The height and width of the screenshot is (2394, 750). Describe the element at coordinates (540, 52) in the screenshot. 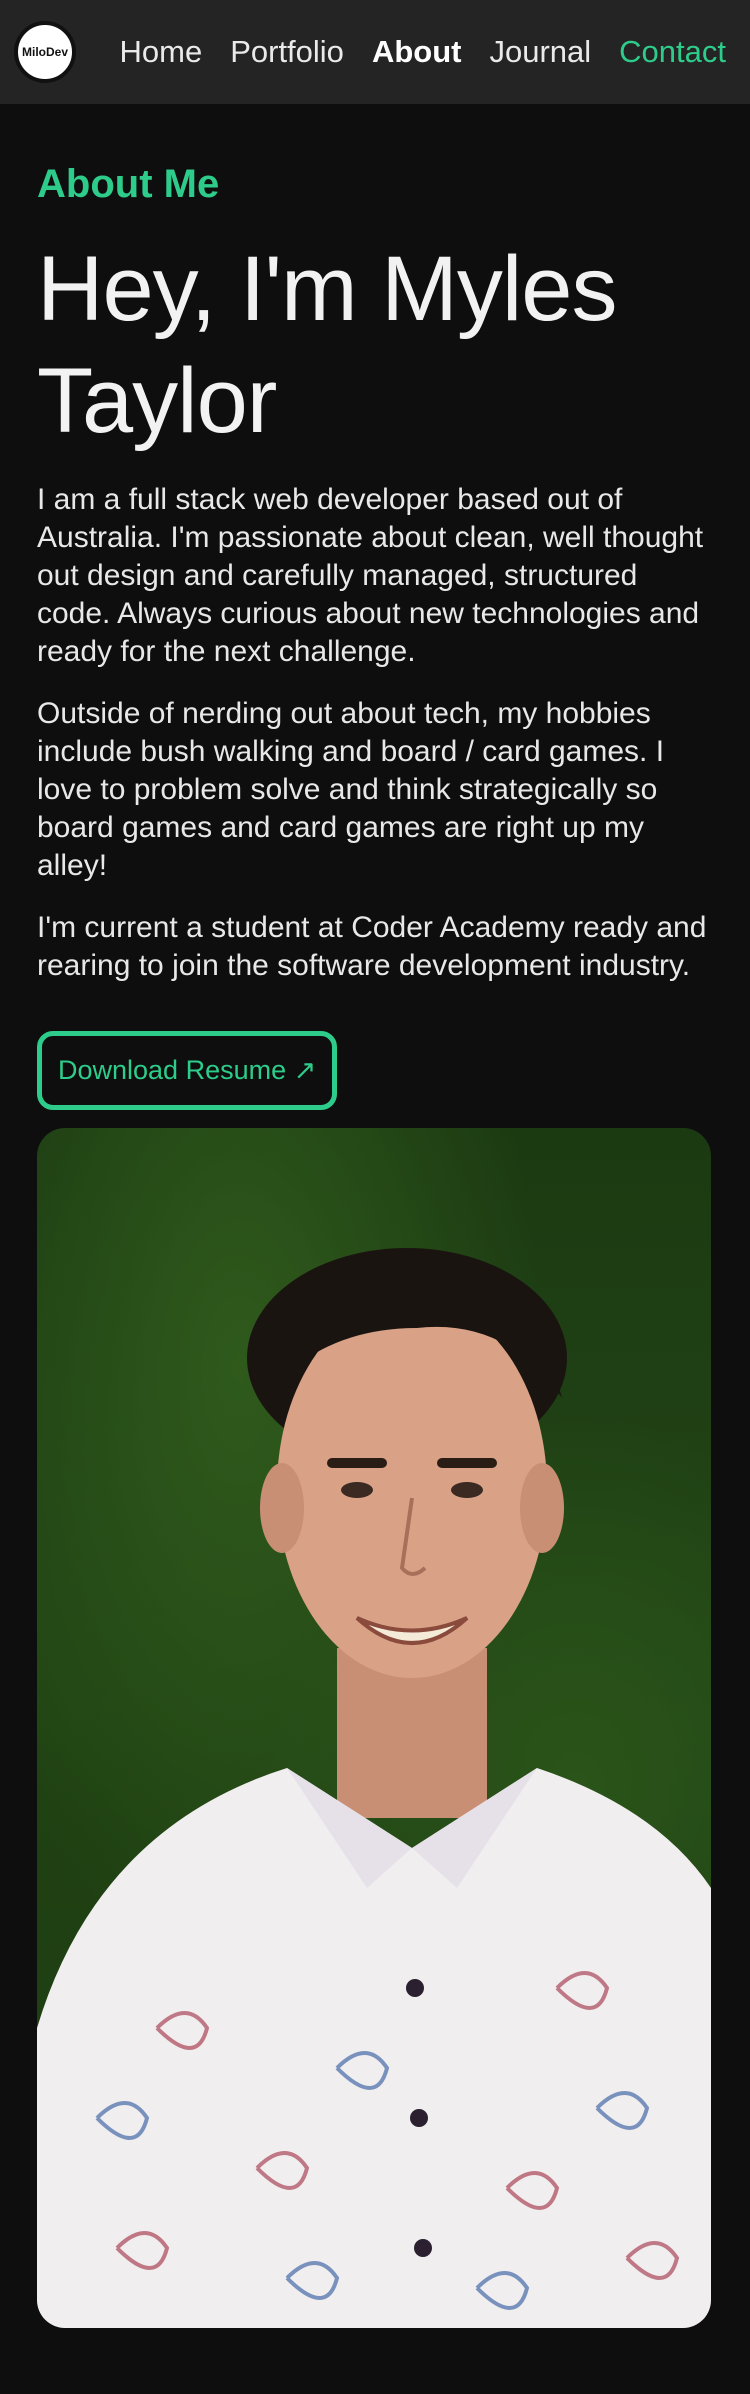

I see `nav-link-journal: Journal` at that location.